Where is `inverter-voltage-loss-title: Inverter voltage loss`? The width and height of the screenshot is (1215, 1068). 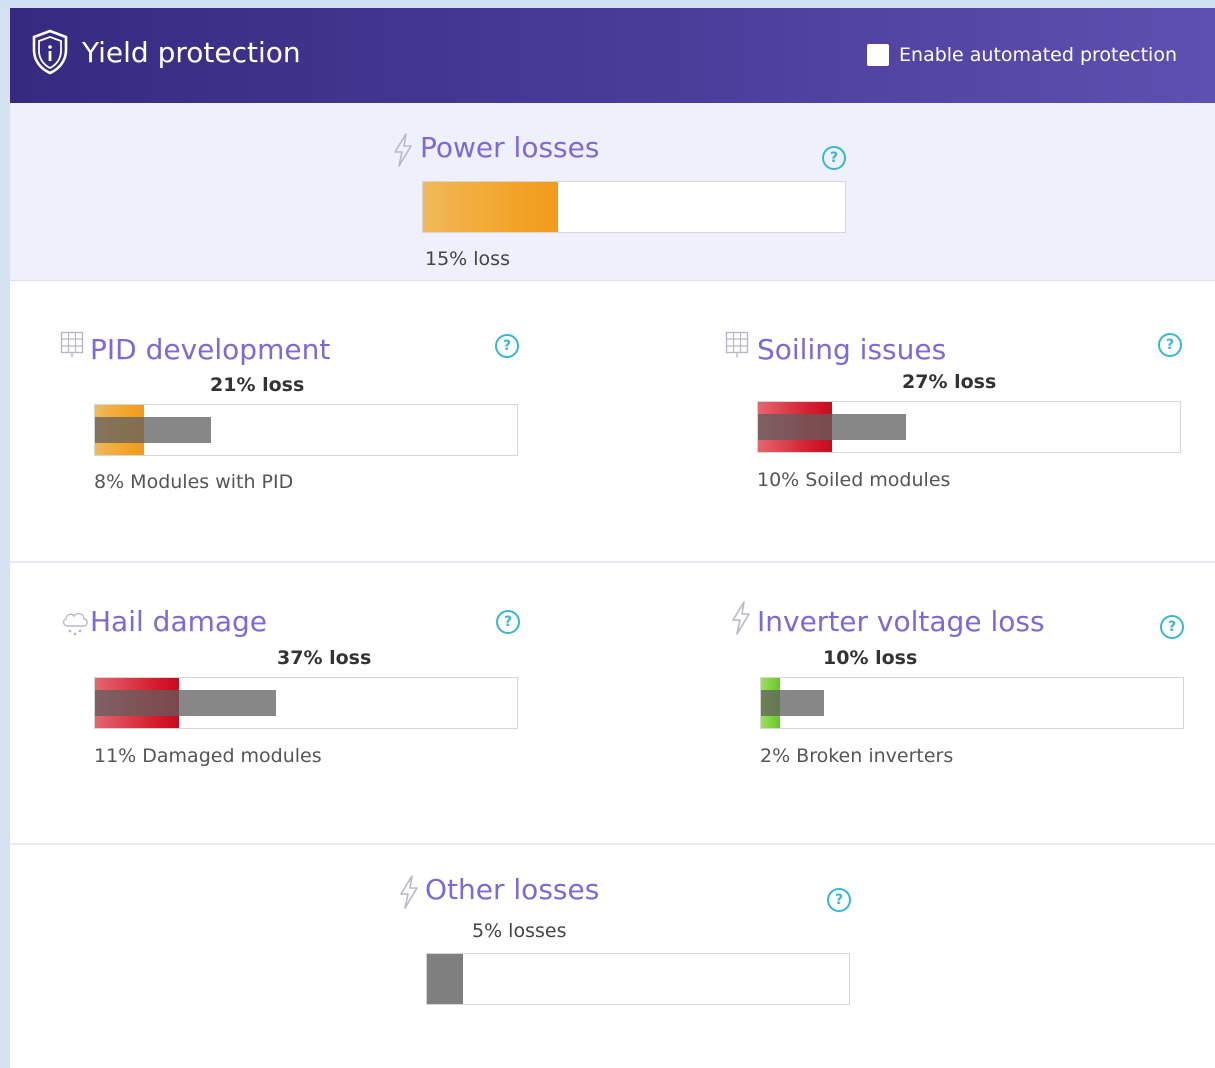
inverter-voltage-loss-title: Inverter voltage loss is located at coordinates (901, 621).